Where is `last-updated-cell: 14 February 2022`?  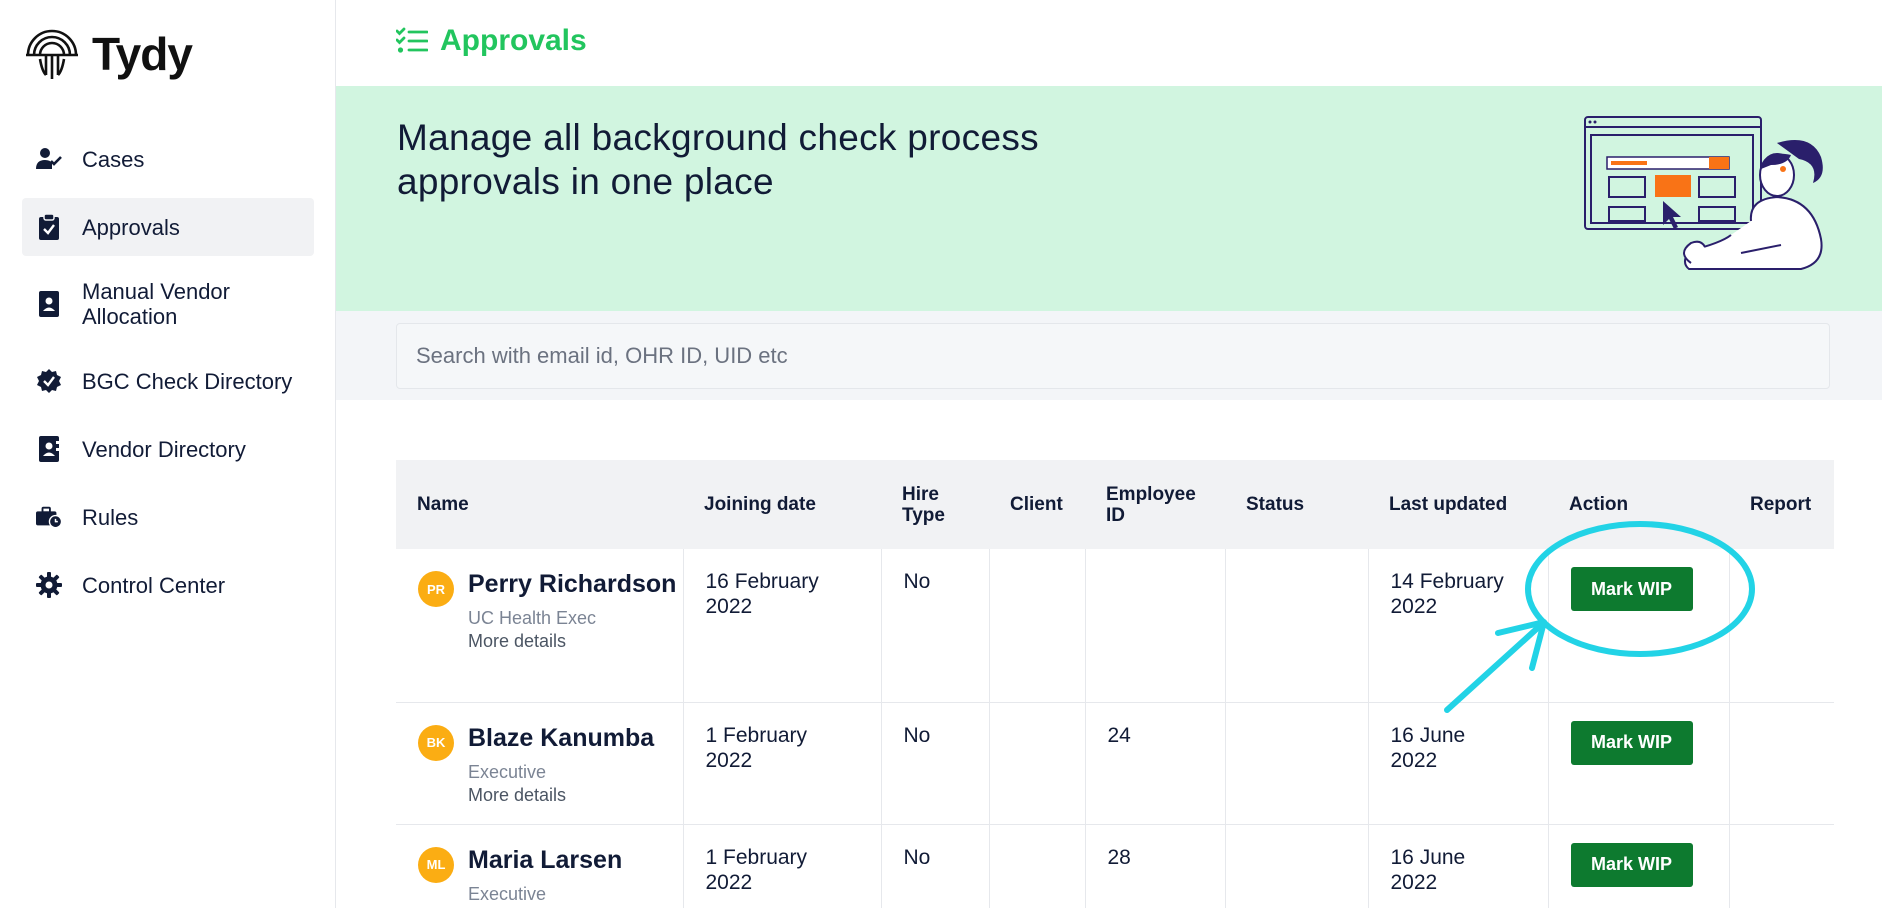
last-updated-cell: 14 February 2022 is located at coordinates (1457, 626).